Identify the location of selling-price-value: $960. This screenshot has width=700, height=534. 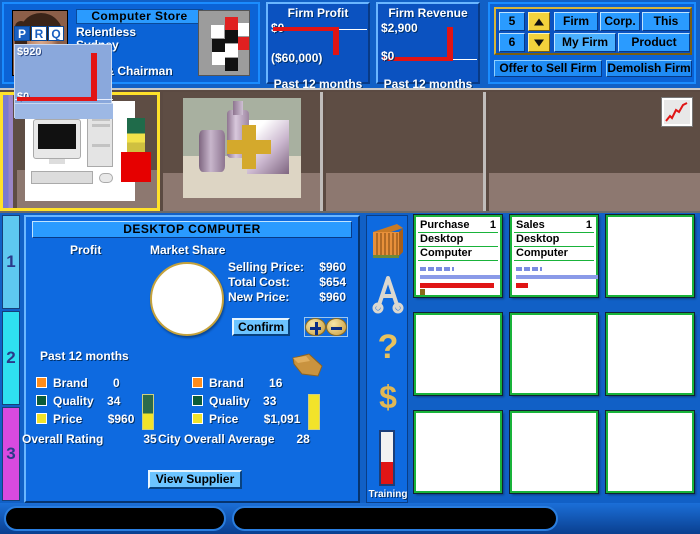
(332, 267).